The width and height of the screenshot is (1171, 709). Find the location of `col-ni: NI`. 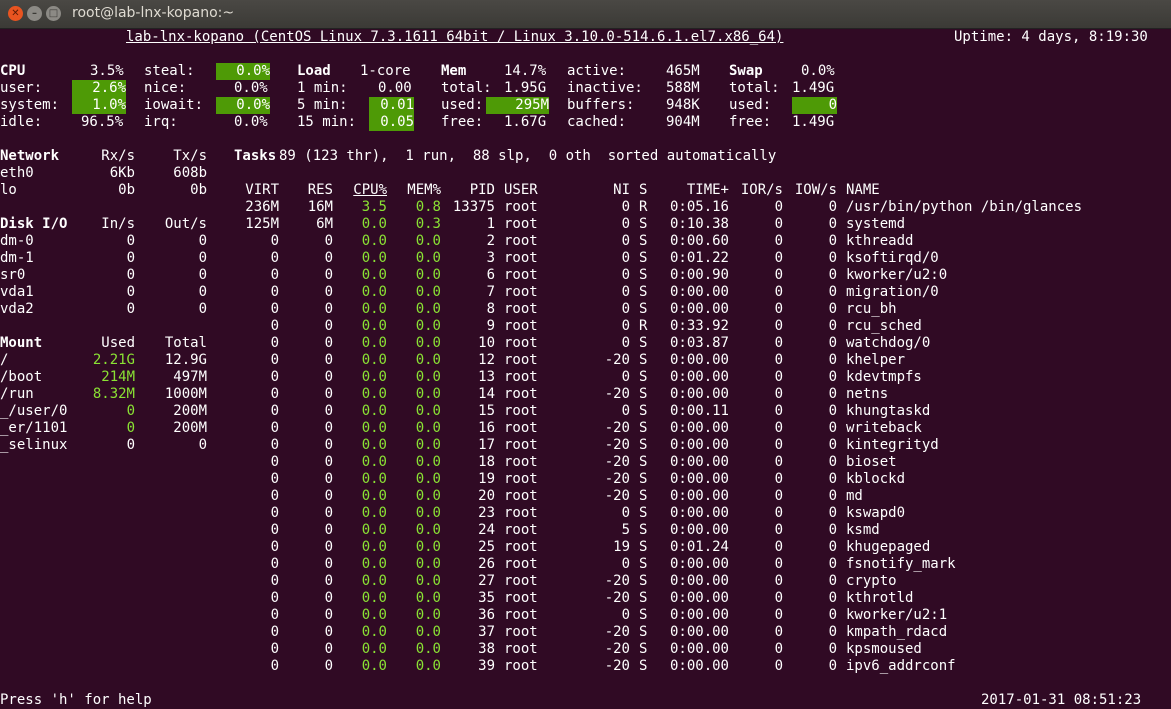

col-ni: NI is located at coordinates (616, 190).